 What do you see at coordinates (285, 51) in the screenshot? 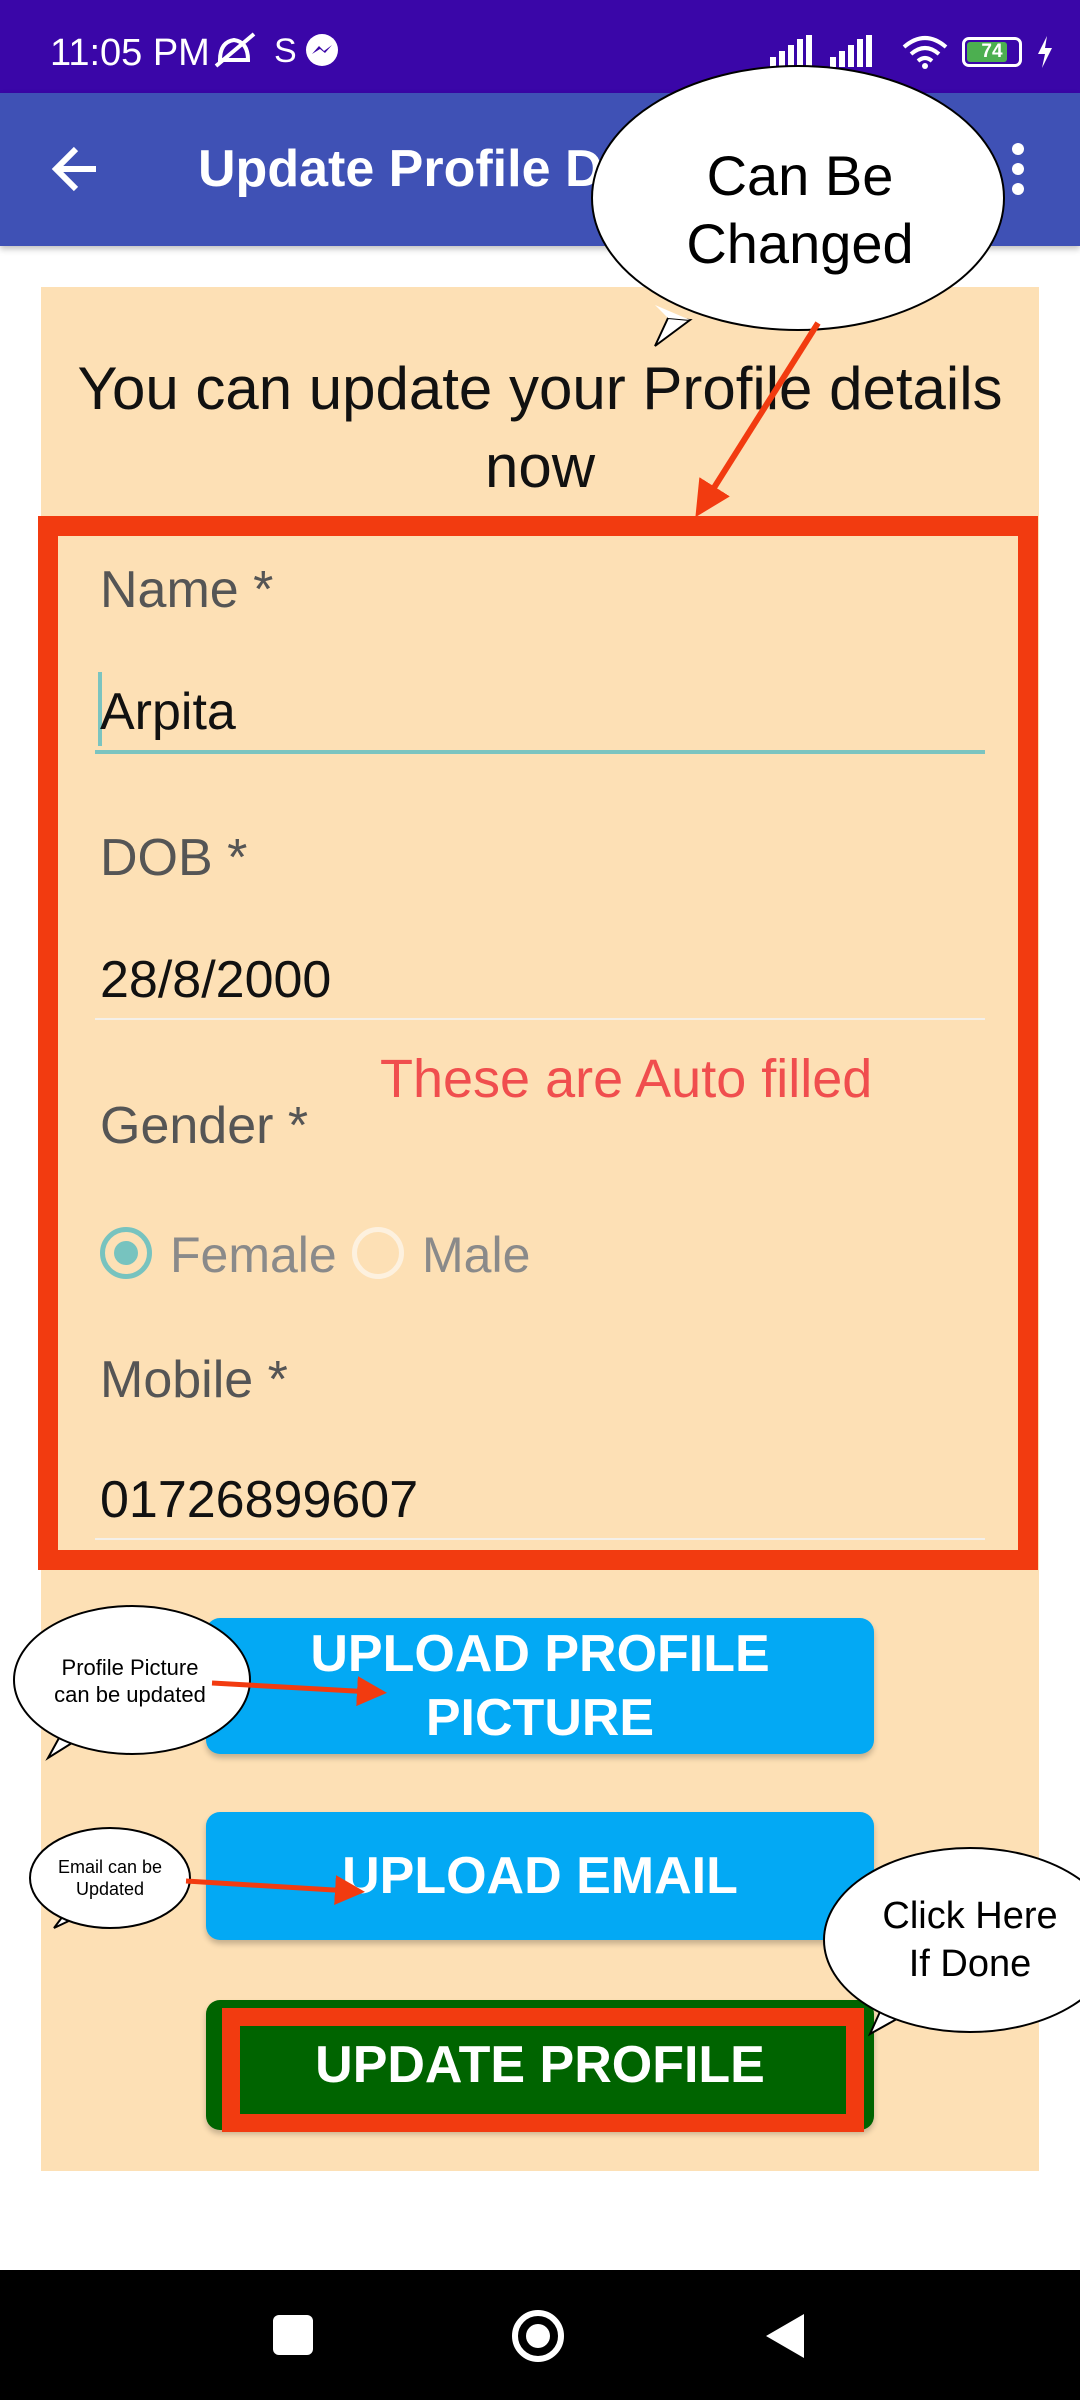
I see `sim-icon: S` at bounding box center [285, 51].